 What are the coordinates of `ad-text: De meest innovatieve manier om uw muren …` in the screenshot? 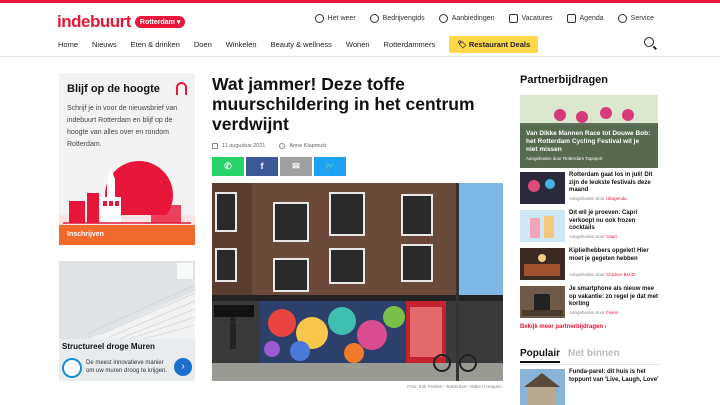 It's located at (127, 367).